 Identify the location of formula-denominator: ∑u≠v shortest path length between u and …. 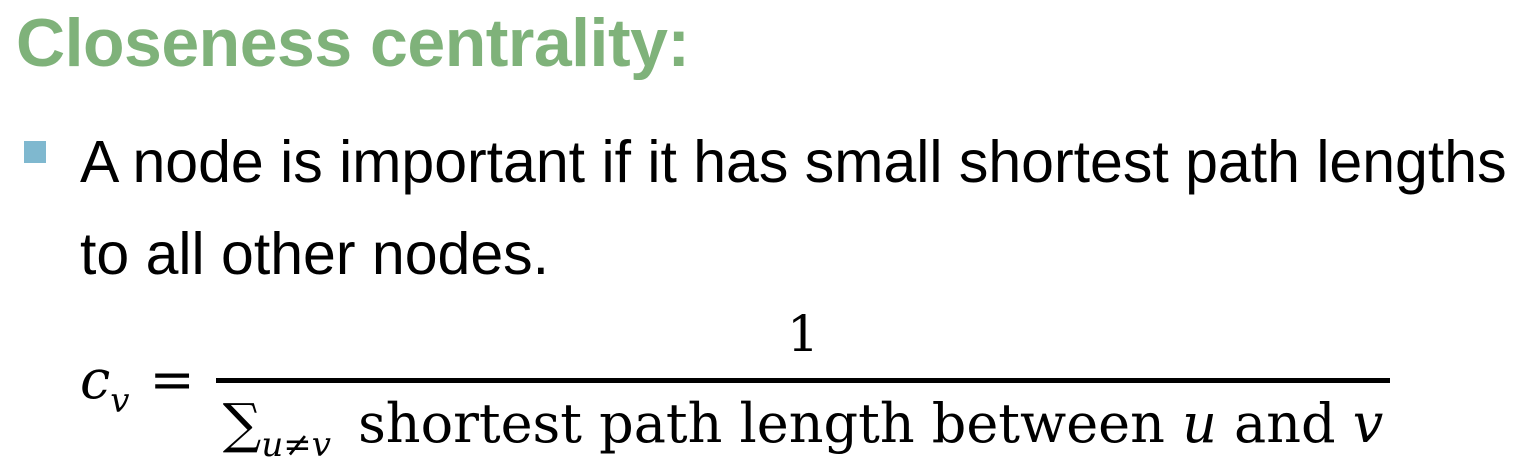
(803, 428).